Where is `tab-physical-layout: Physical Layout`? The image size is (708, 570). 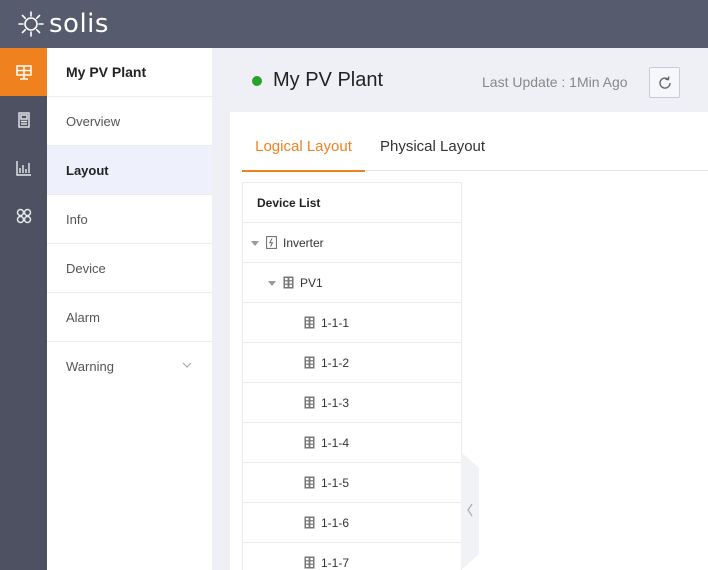 tab-physical-layout: Physical Layout is located at coordinates (432, 146).